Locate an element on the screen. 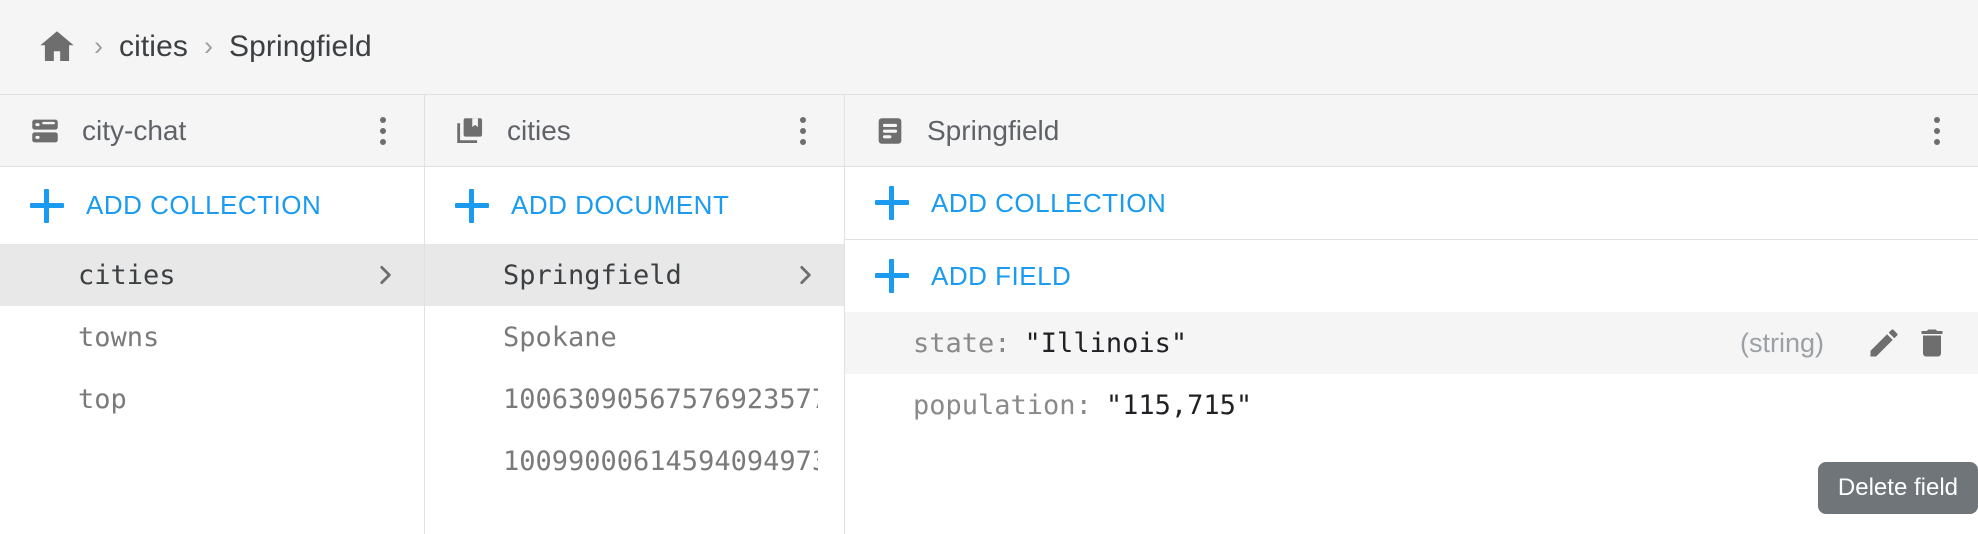 The width and height of the screenshot is (1978, 534). panel-database-more-vert-icon is located at coordinates (383, 131).